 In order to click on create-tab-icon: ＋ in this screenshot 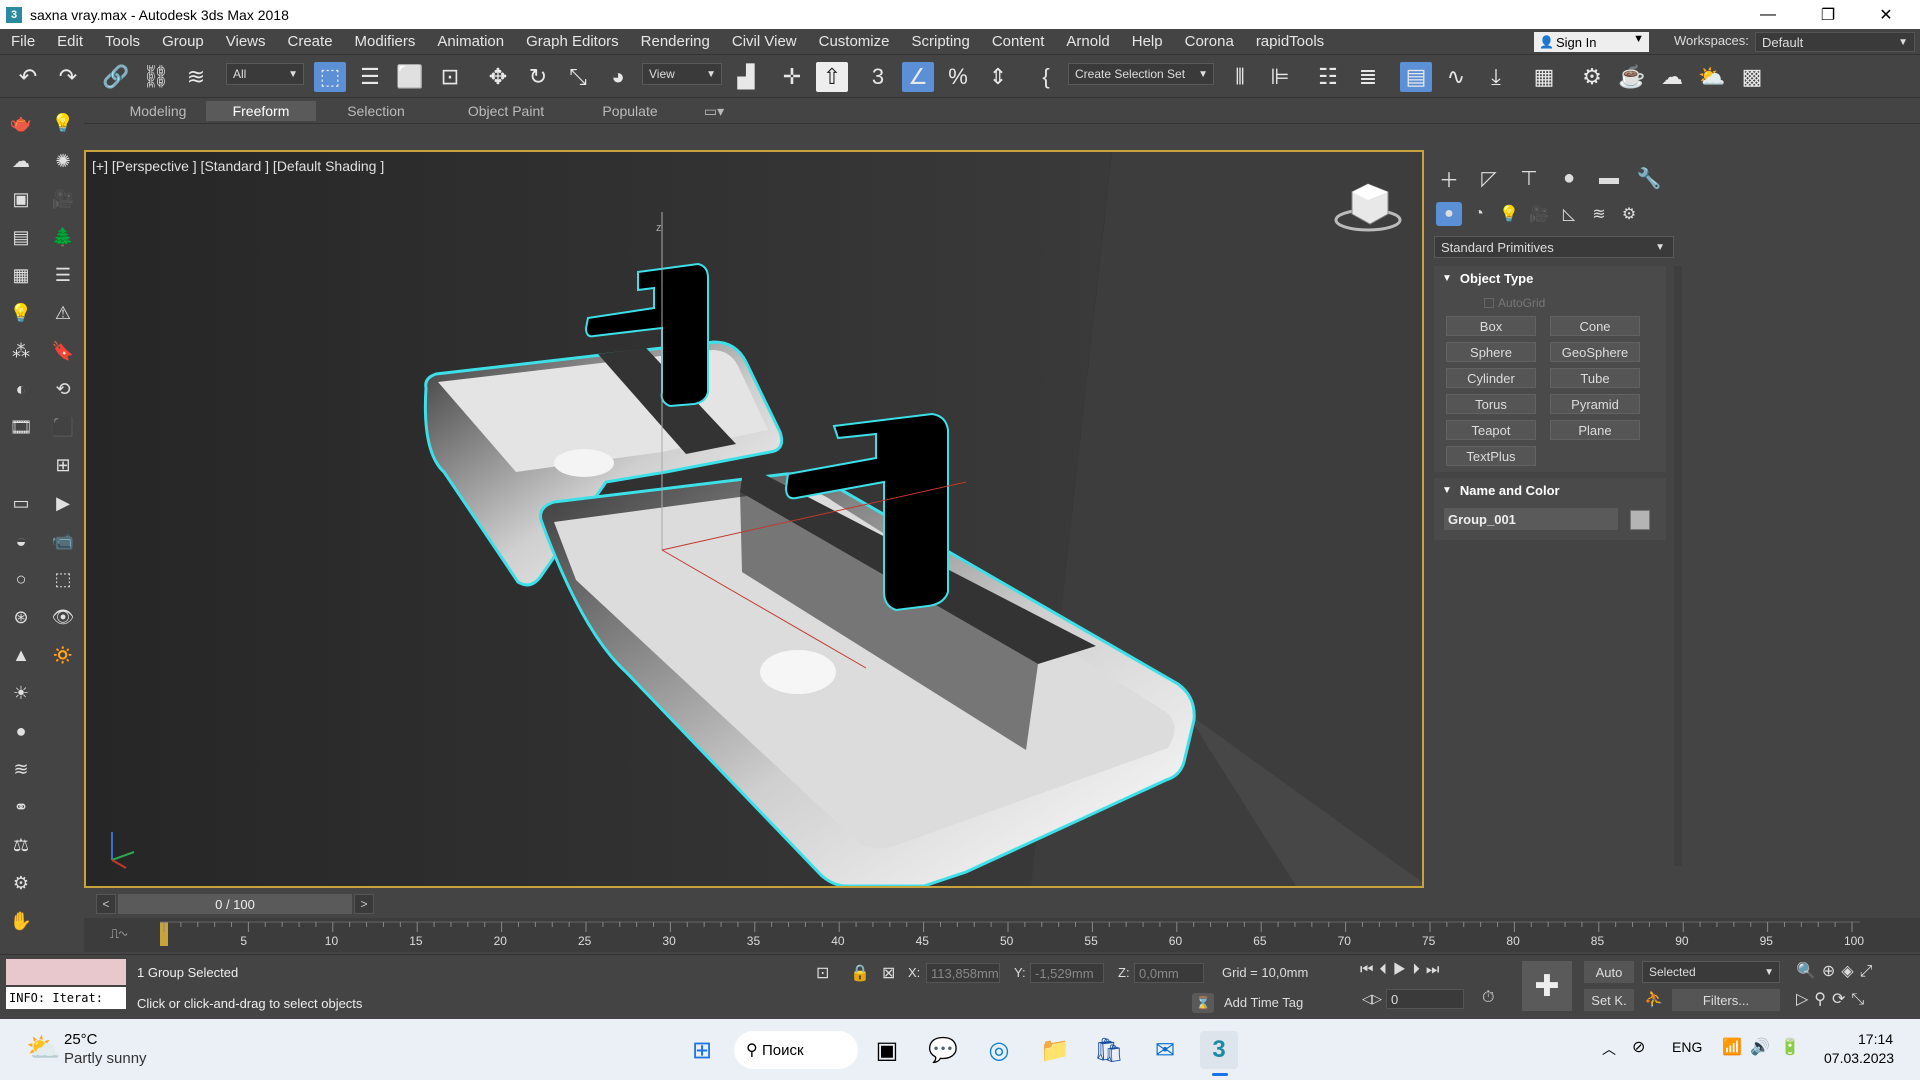, I will do `click(1449, 178)`.